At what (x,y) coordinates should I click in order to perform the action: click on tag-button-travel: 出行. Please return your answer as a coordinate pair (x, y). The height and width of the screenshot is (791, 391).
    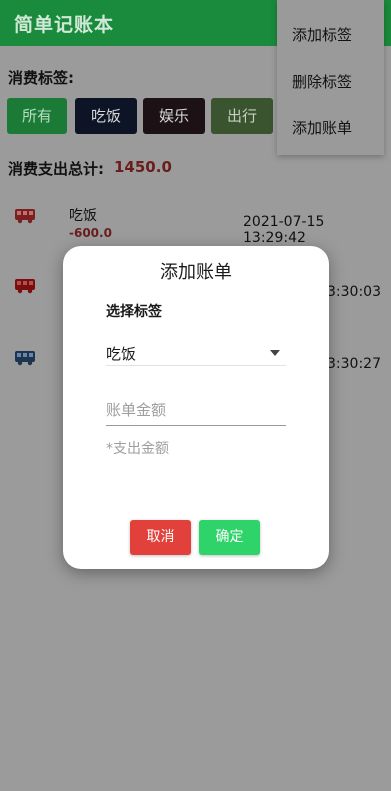
    Looking at the image, I should click on (242, 116).